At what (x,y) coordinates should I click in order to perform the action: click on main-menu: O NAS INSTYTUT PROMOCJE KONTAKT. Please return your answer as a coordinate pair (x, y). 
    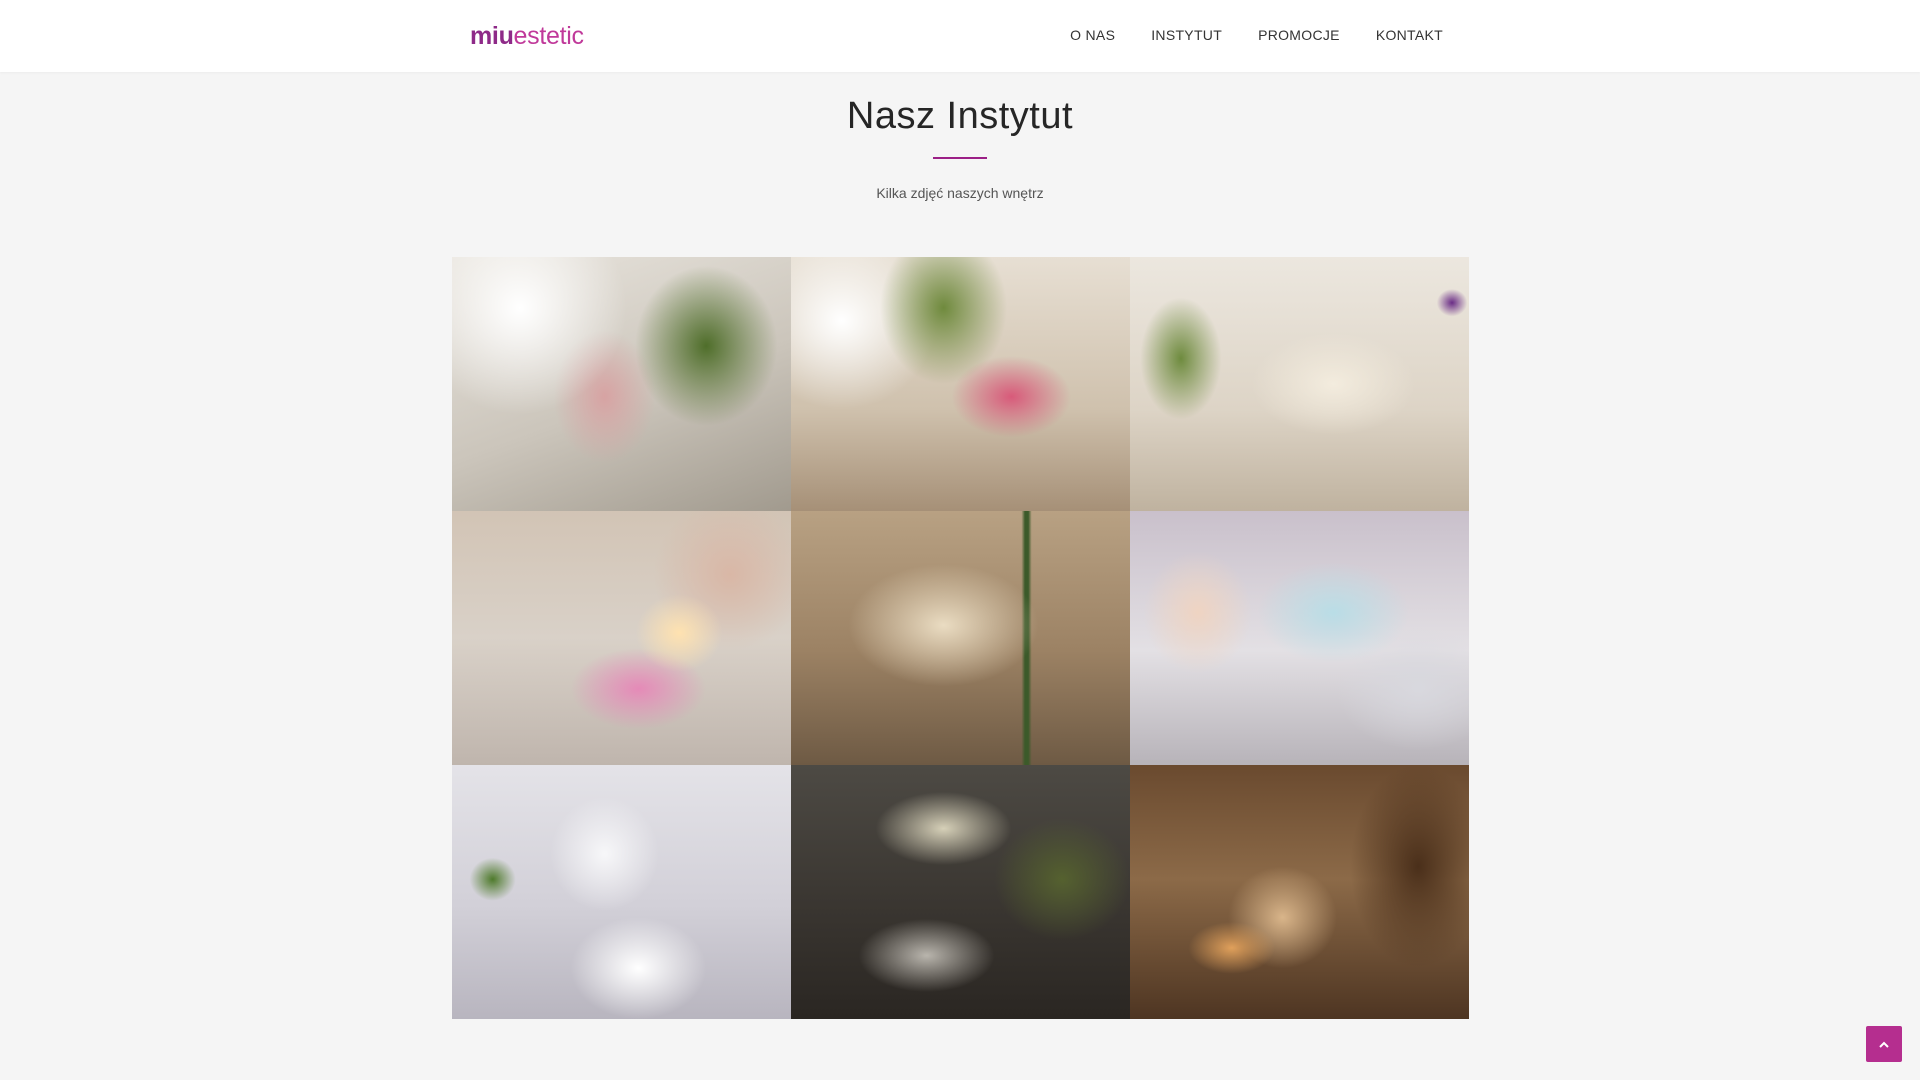
    Looking at the image, I should click on (1238, 36).